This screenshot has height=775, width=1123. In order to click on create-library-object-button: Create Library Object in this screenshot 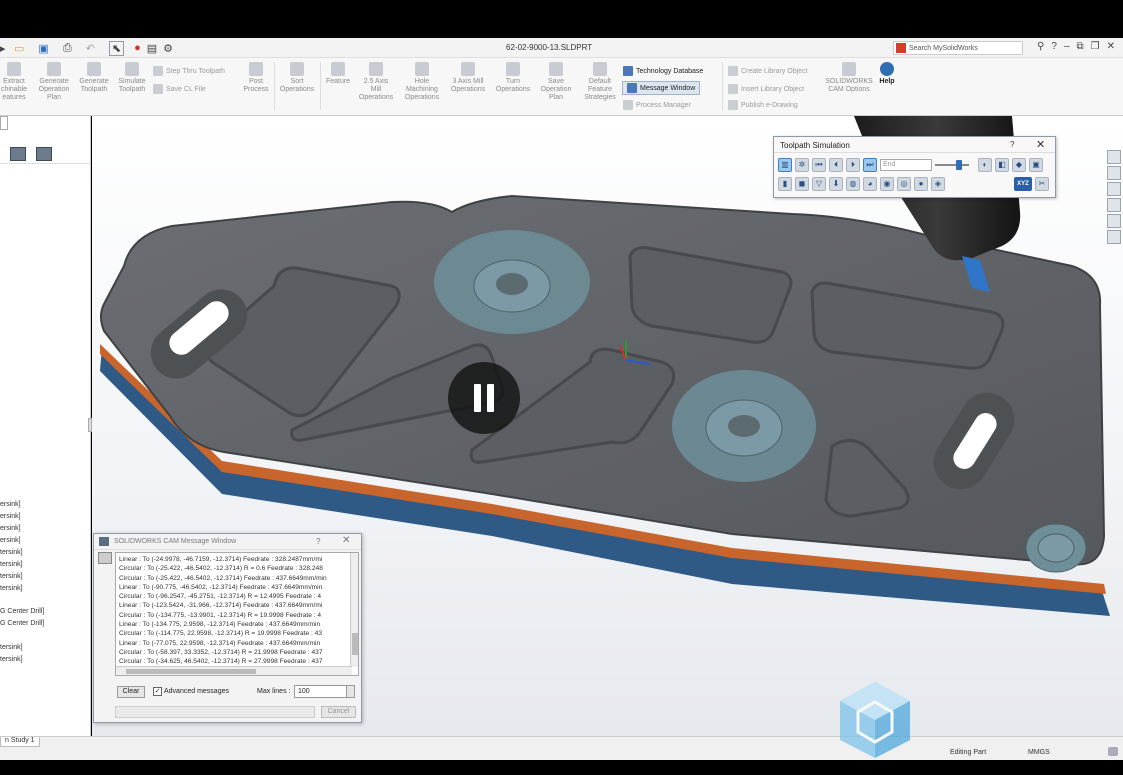, I will do `click(768, 71)`.